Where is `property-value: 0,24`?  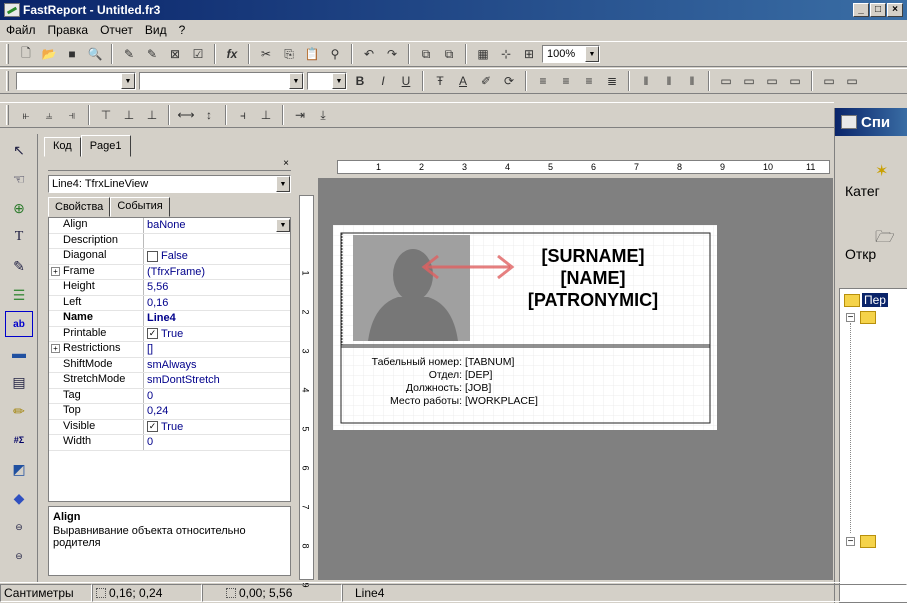 property-value: 0,24 is located at coordinates (217, 411).